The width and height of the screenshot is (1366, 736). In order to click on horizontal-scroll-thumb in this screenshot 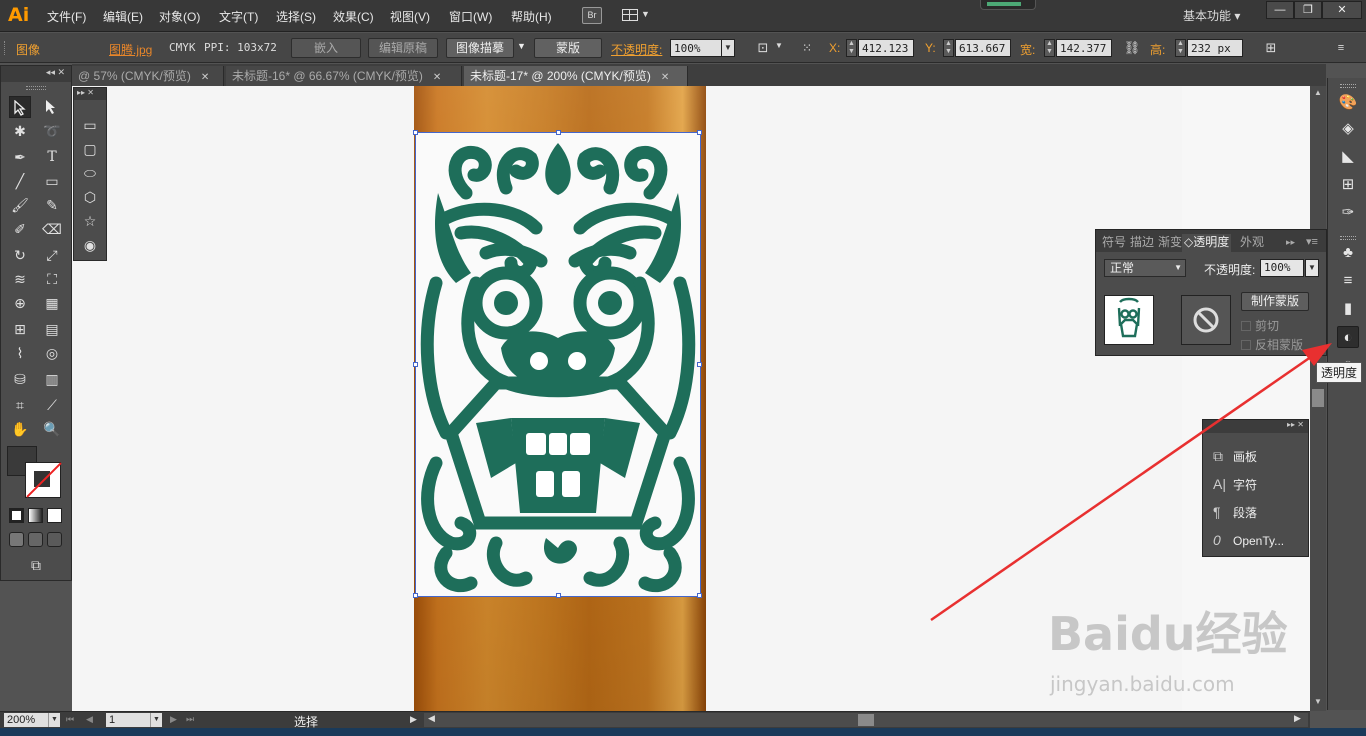, I will do `click(866, 720)`.